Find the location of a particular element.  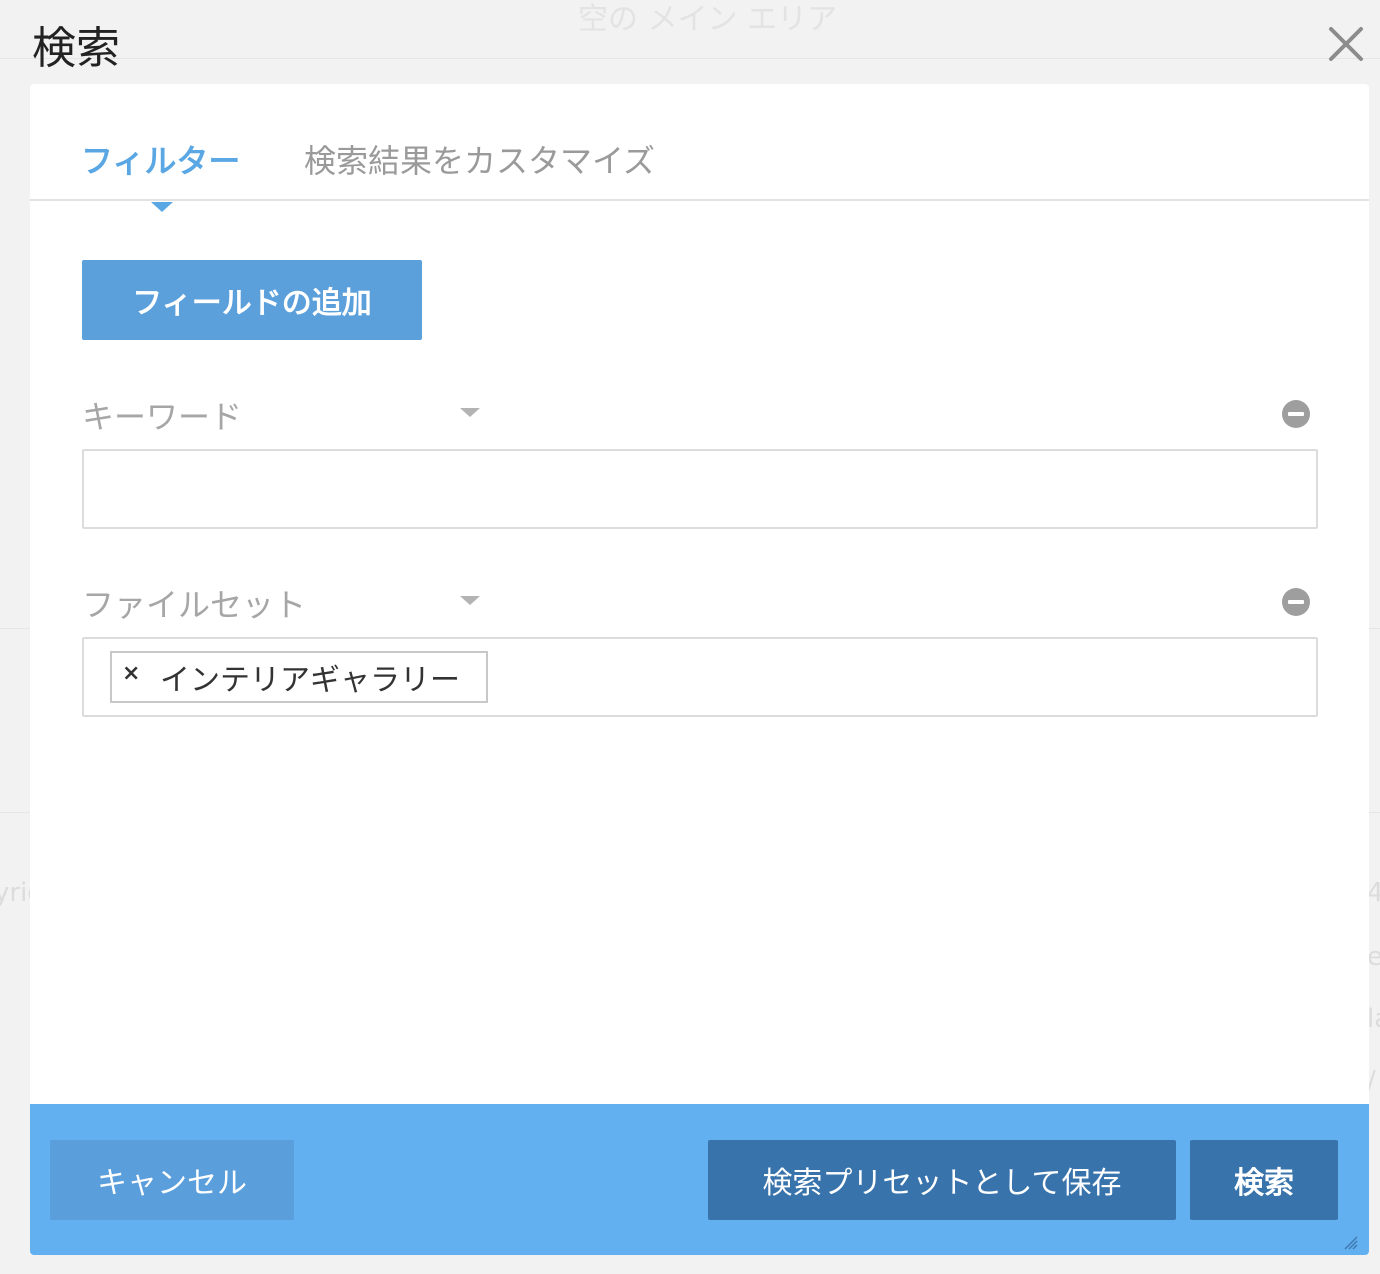

cancel-button: キャンセル is located at coordinates (172, 1180).